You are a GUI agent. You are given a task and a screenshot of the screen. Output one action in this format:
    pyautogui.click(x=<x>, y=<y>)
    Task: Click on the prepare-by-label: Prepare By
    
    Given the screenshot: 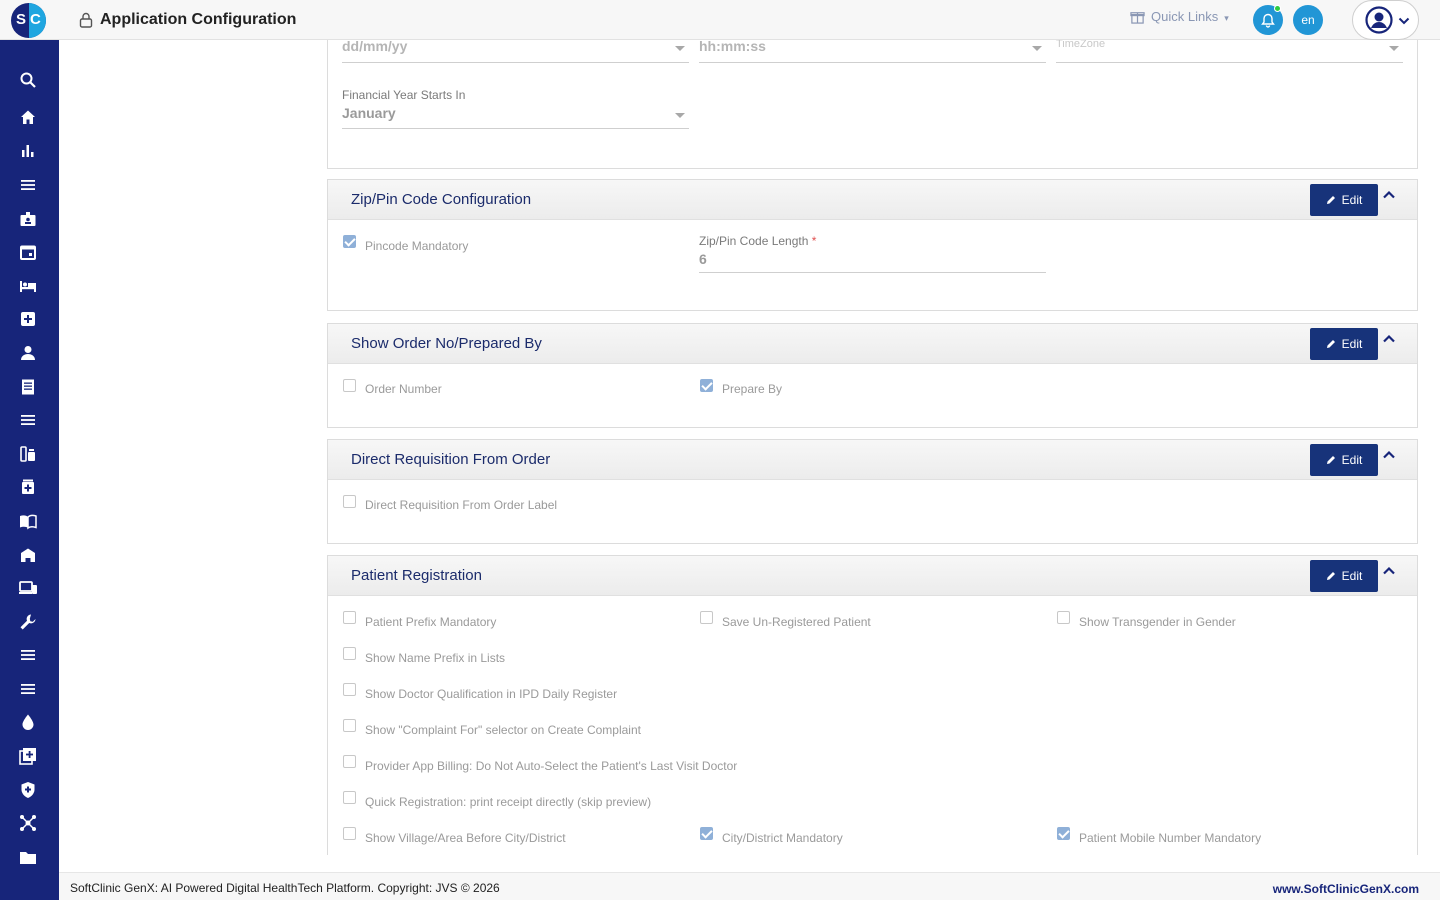 What is the action you would take?
    pyautogui.click(x=752, y=389)
    